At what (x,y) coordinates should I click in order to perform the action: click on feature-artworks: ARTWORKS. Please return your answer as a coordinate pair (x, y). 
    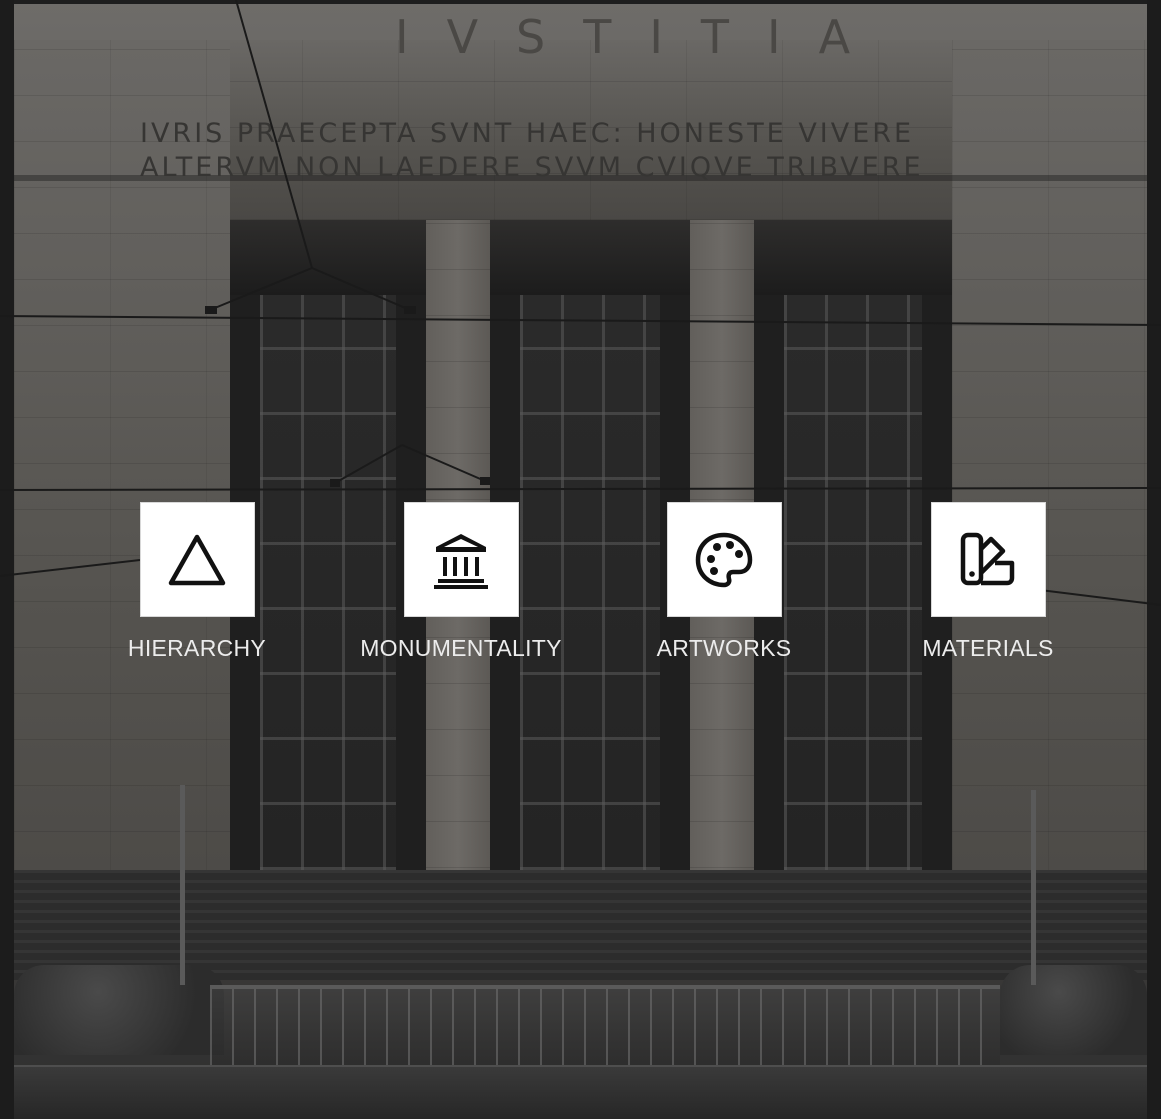
    Looking at the image, I should click on (724, 582).